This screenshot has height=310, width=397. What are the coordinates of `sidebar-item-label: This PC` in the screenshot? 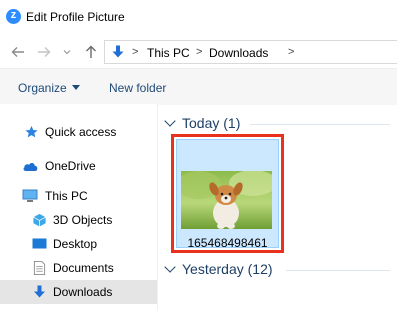 It's located at (66, 196).